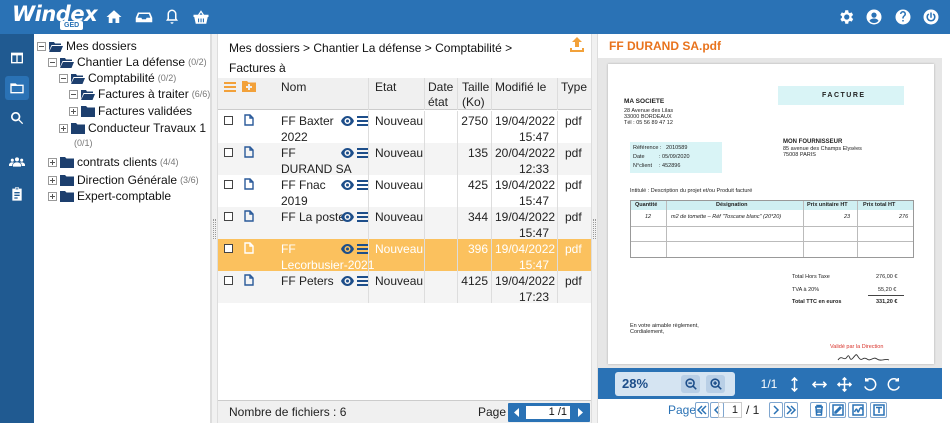 The height and width of the screenshot is (423, 950). I want to click on viewer-page-input: 1, so click(730, 410).